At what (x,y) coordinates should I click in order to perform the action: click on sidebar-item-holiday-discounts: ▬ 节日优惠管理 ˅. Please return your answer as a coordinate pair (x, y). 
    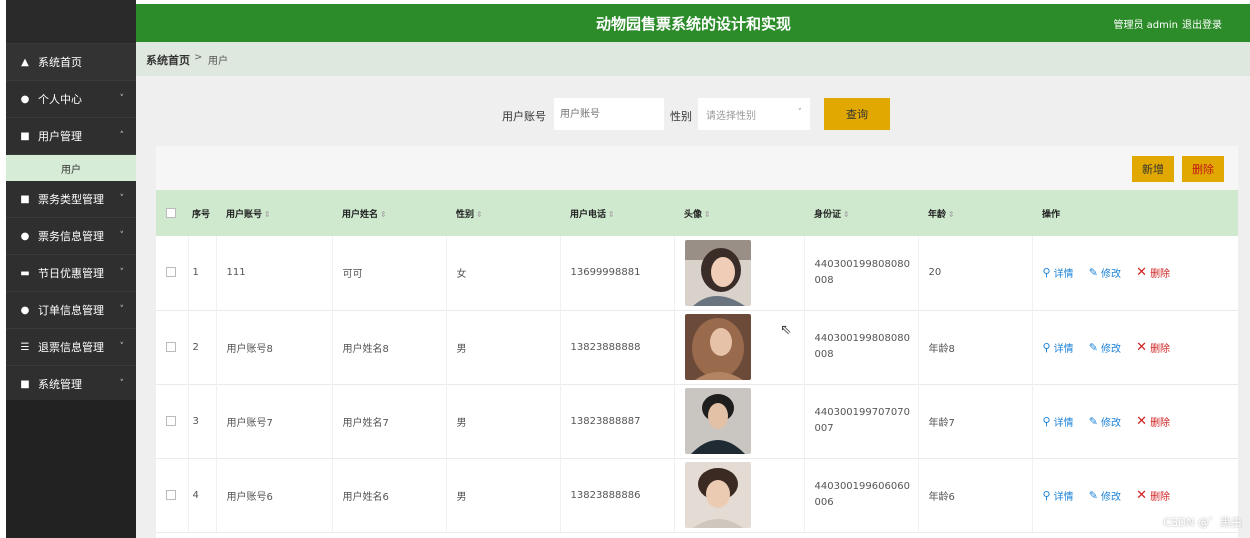
    Looking at the image, I should click on (71, 273).